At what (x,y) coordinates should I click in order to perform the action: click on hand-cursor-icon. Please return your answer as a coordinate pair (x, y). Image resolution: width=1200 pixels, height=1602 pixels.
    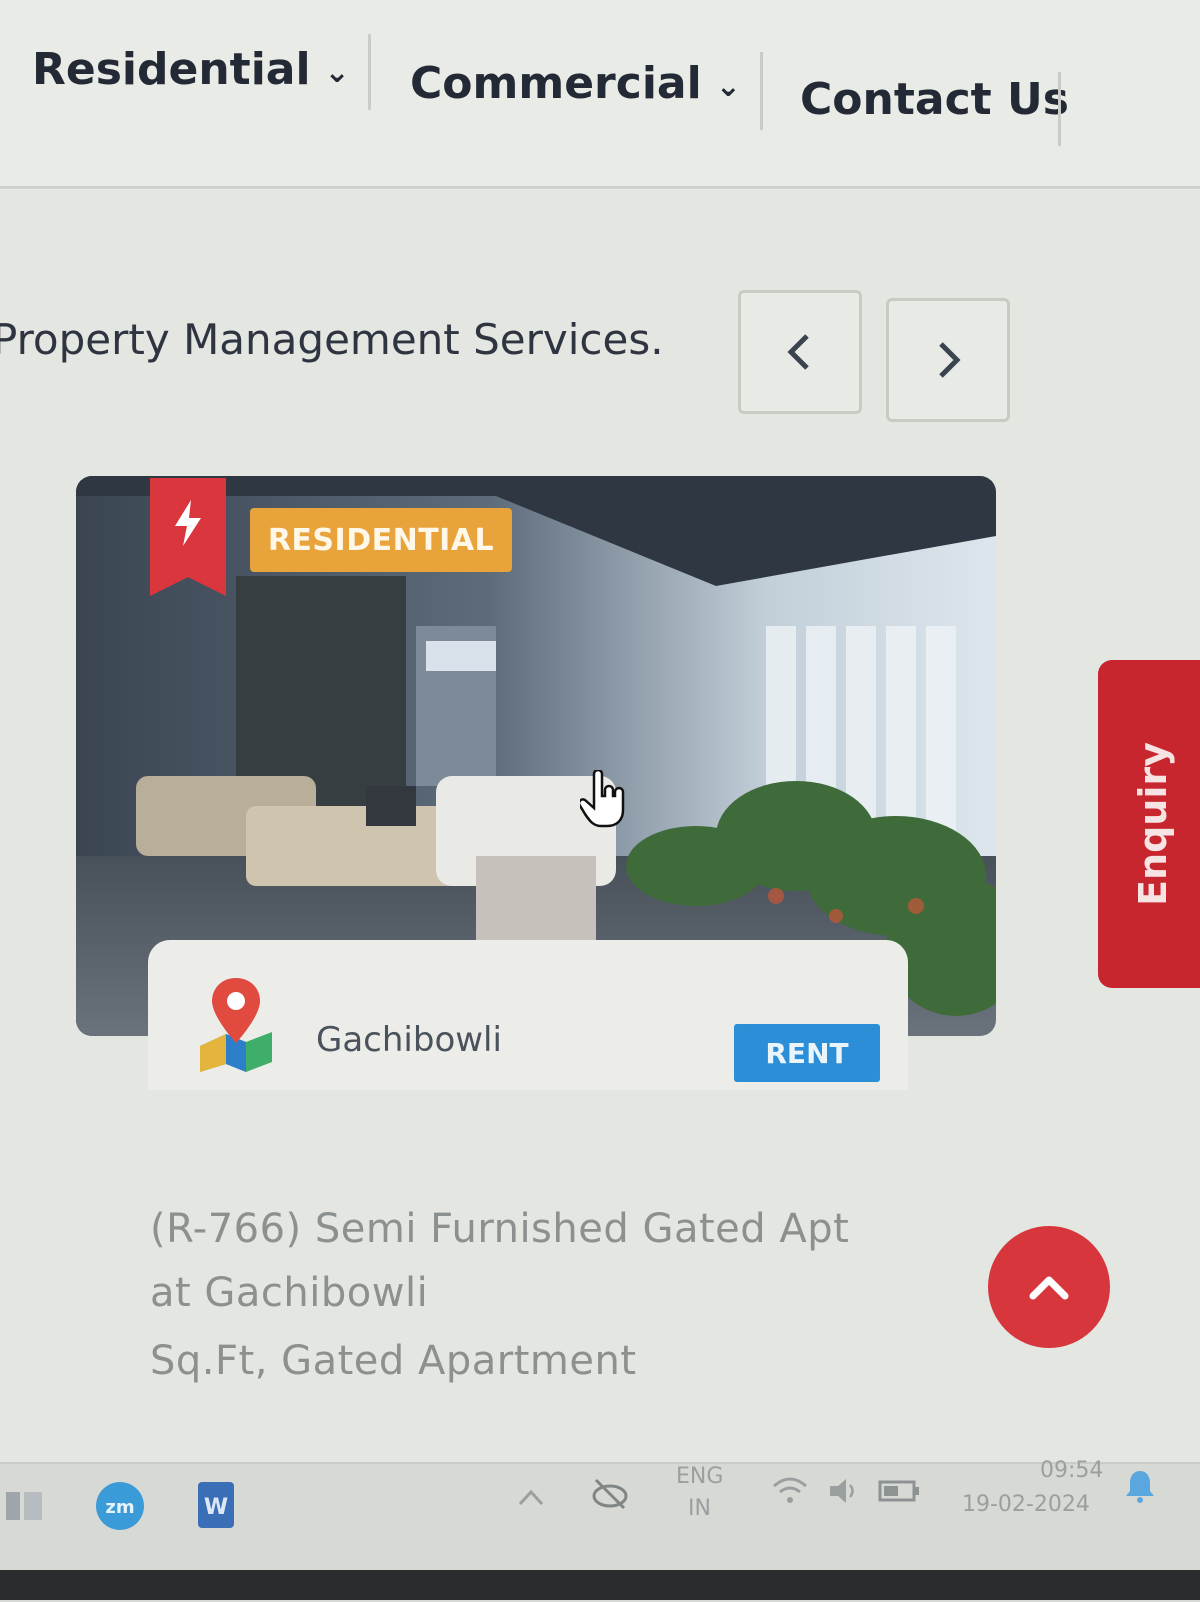
    Looking at the image, I should click on (602, 799).